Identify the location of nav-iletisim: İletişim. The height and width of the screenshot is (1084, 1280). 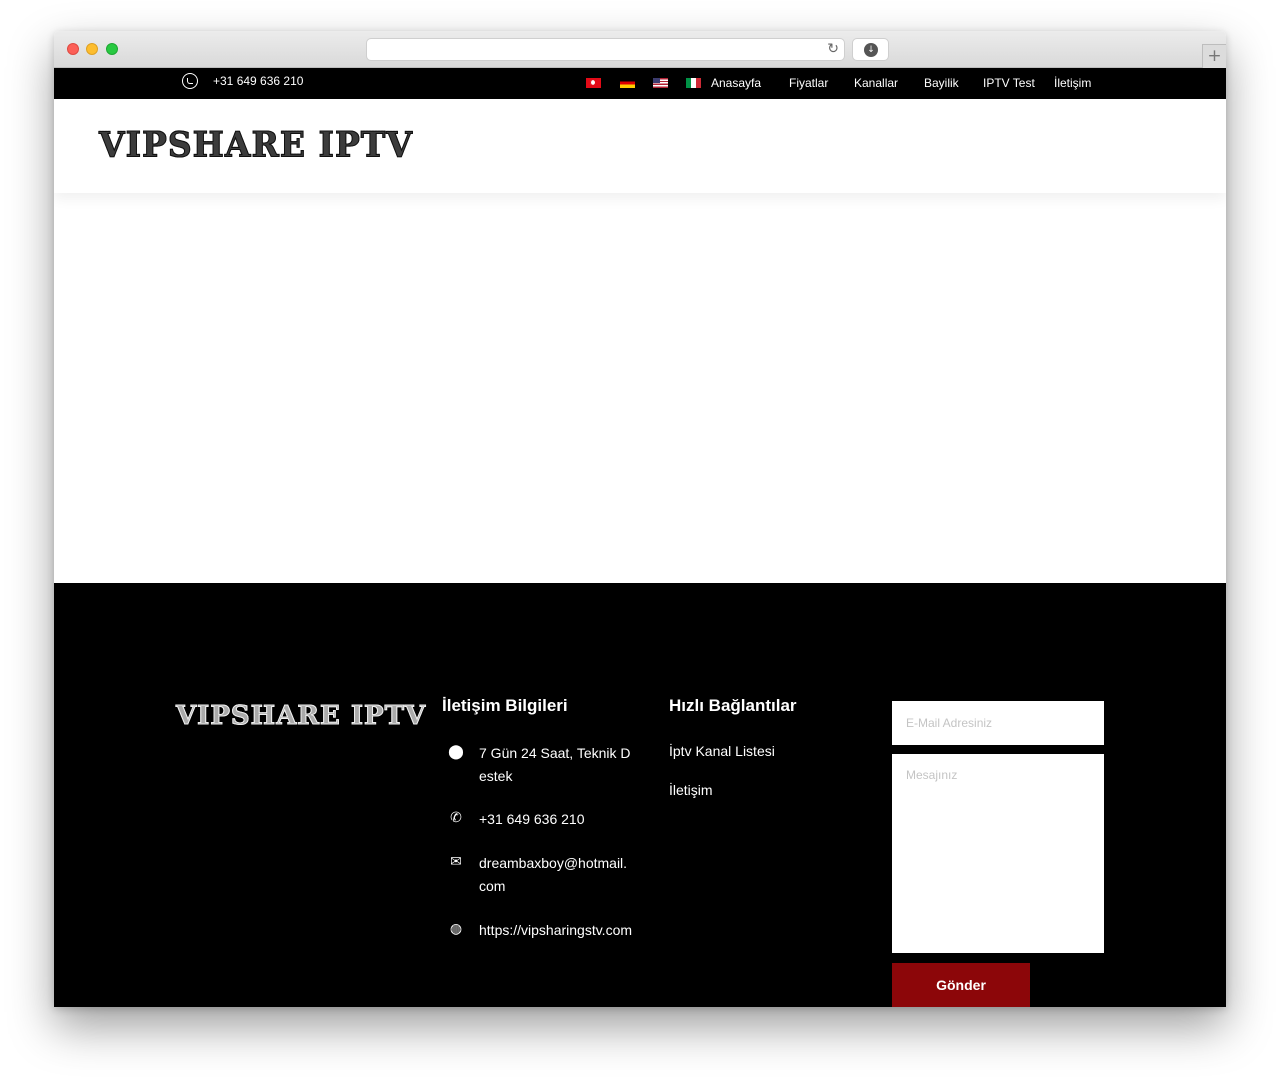
(1072, 83).